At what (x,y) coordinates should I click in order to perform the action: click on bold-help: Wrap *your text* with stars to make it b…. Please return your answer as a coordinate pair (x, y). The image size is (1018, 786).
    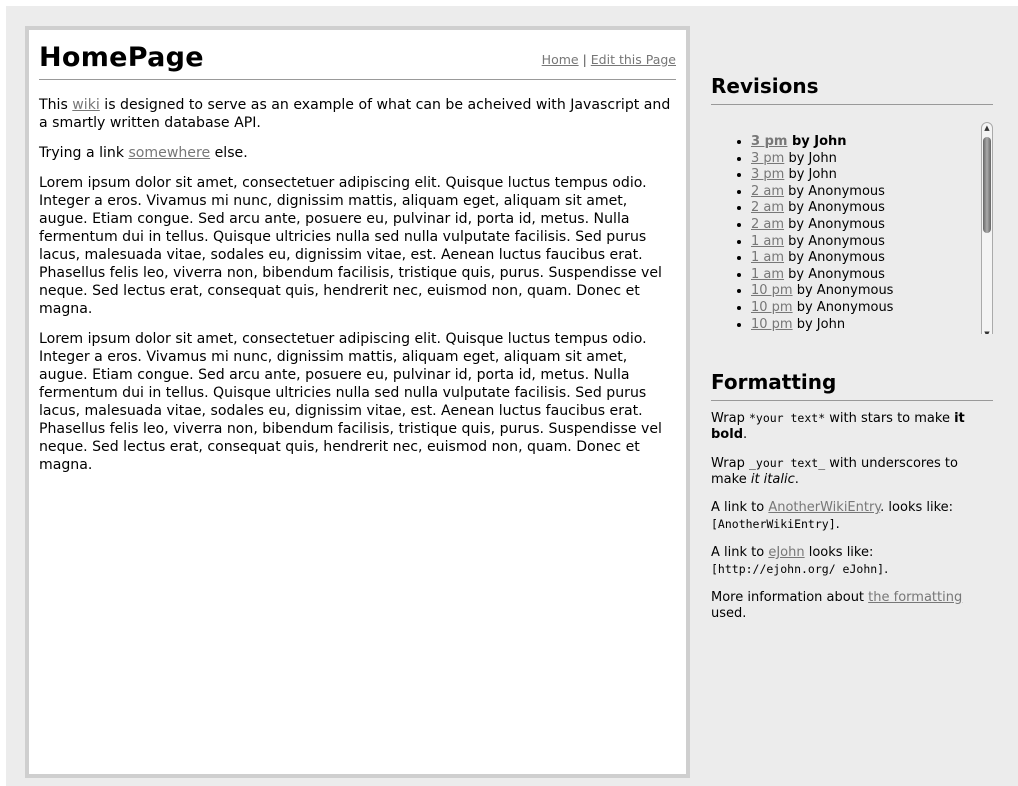
    Looking at the image, I should click on (838, 426).